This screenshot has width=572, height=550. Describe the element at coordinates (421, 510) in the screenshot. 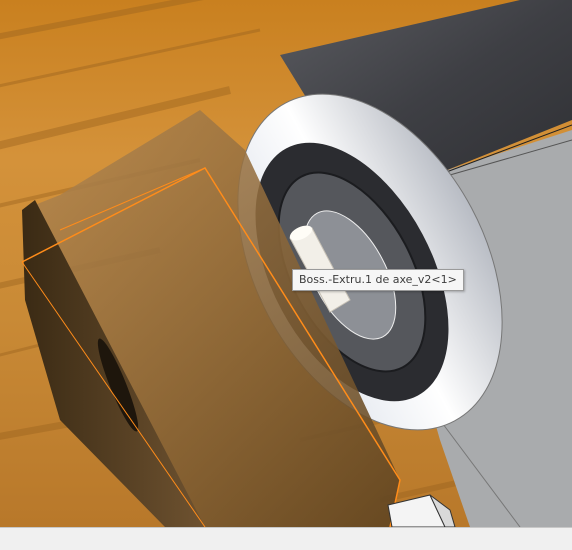

I see `bracket-part` at that location.